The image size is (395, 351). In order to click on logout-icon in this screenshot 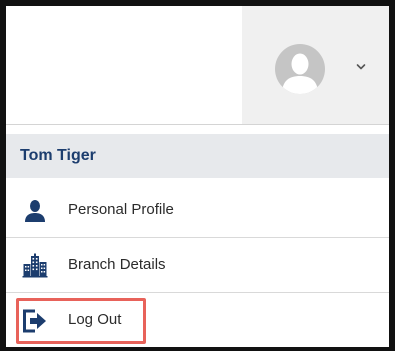, I will do `click(34, 321)`.